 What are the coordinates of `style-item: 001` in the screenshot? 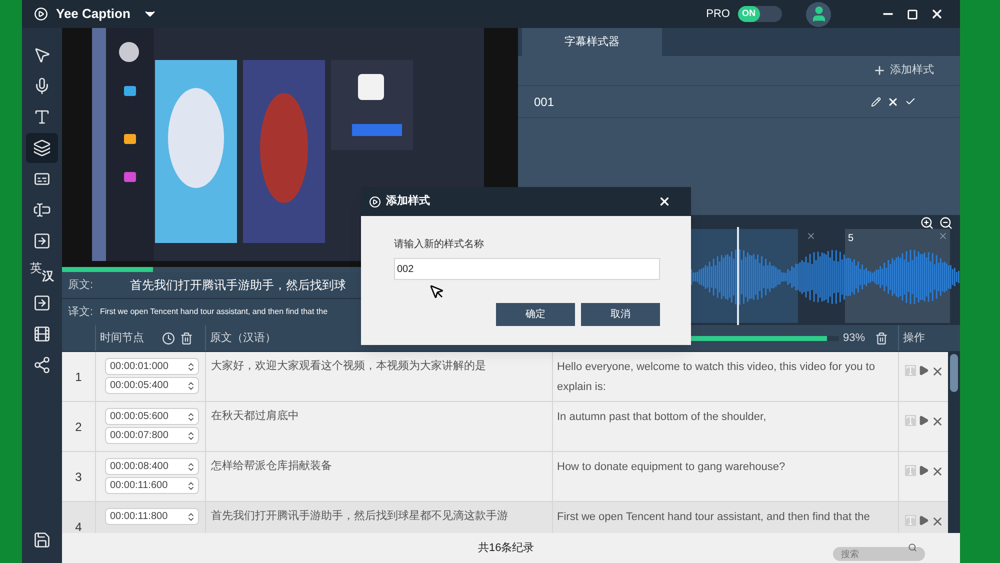 It's located at (739, 102).